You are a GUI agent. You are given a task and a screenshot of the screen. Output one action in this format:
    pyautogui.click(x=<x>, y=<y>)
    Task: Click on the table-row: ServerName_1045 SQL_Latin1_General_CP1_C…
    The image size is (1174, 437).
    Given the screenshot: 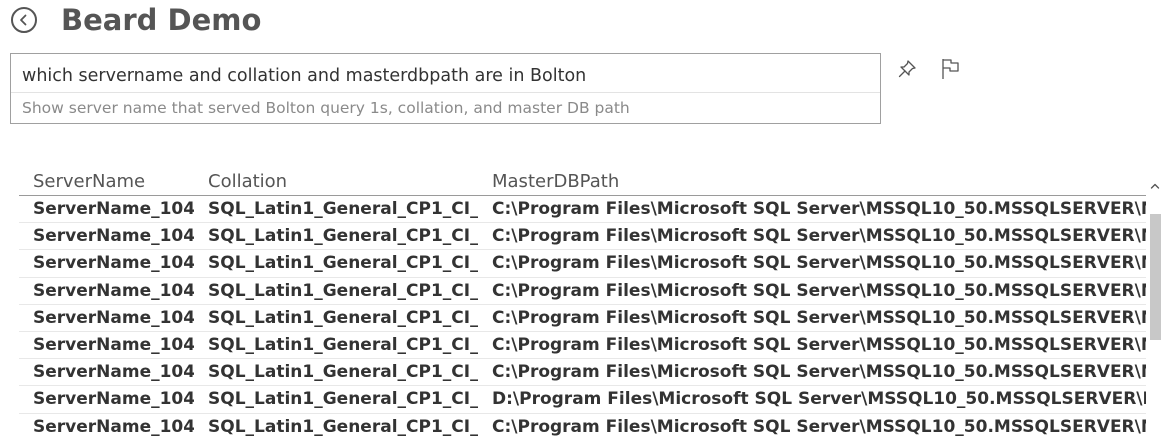 What is the action you would take?
    pyautogui.click(x=582, y=346)
    